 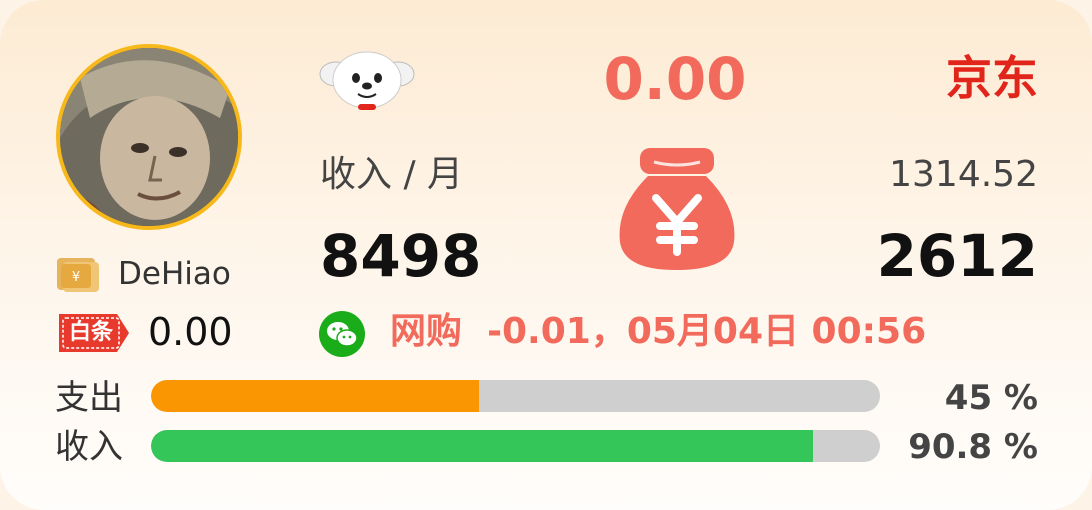 I want to click on money-bag-yuan-icon, so click(x=677, y=210).